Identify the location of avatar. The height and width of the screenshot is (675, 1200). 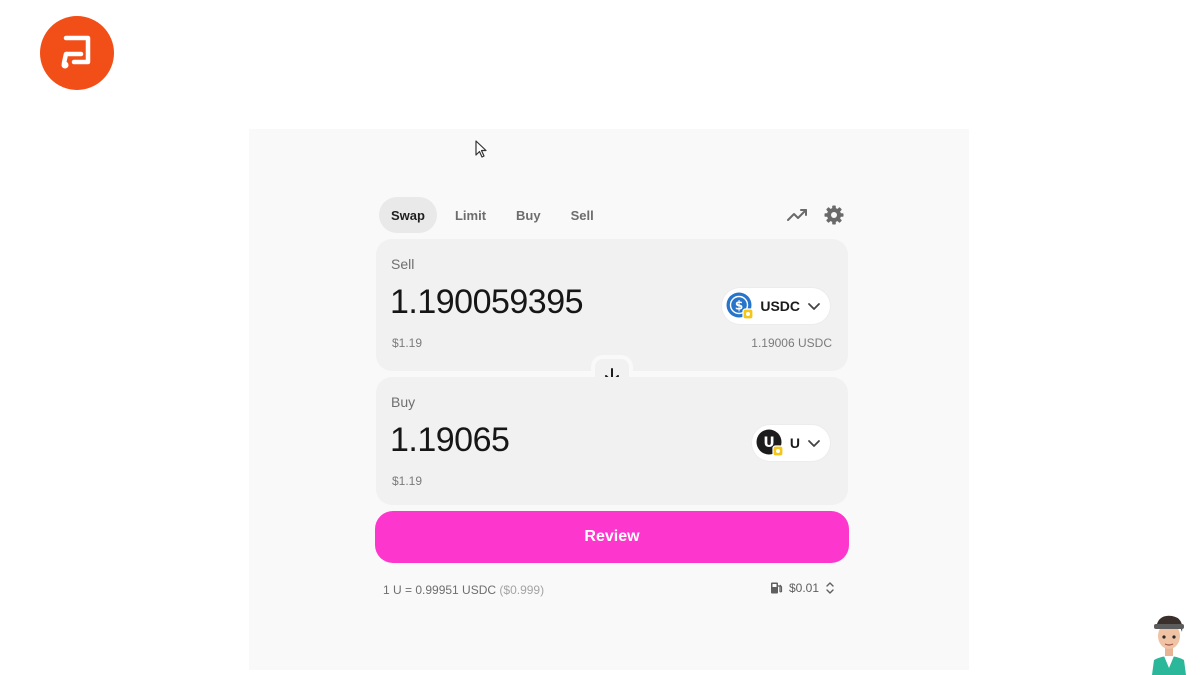
(1169, 645).